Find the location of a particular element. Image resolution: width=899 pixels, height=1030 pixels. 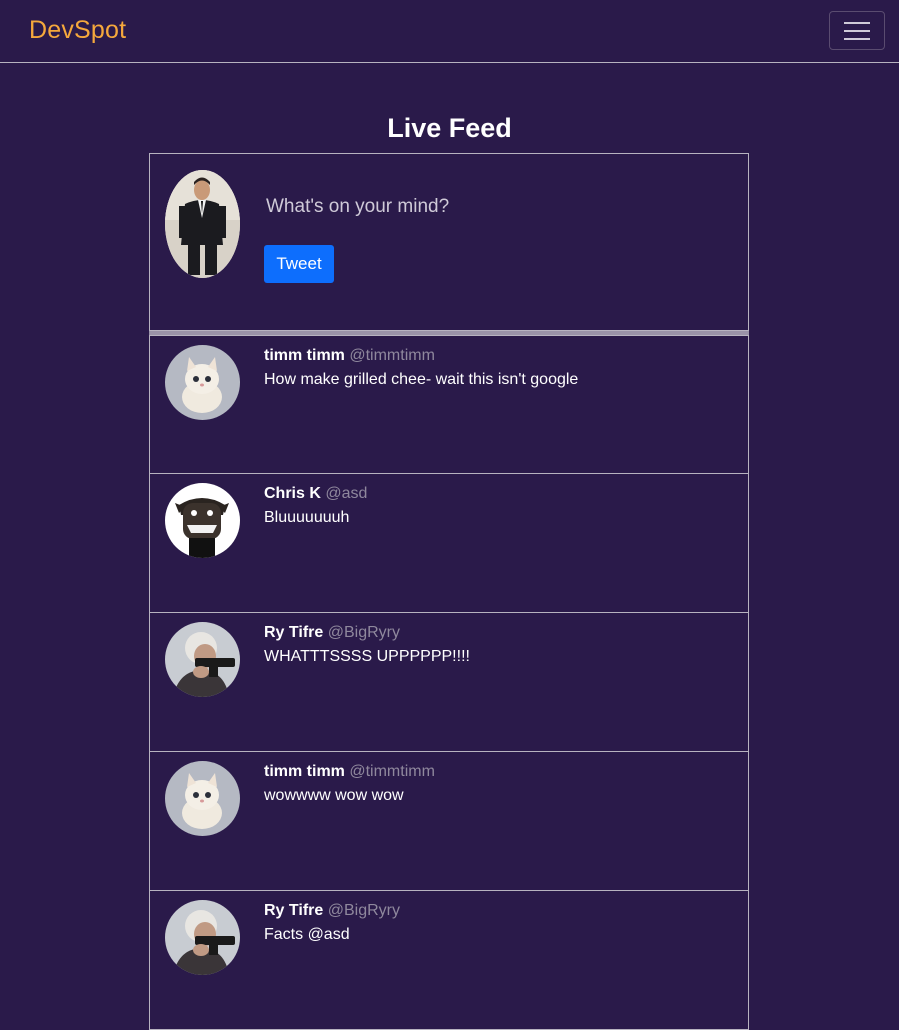

tweet-composer: Tweet is located at coordinates (449, 242).